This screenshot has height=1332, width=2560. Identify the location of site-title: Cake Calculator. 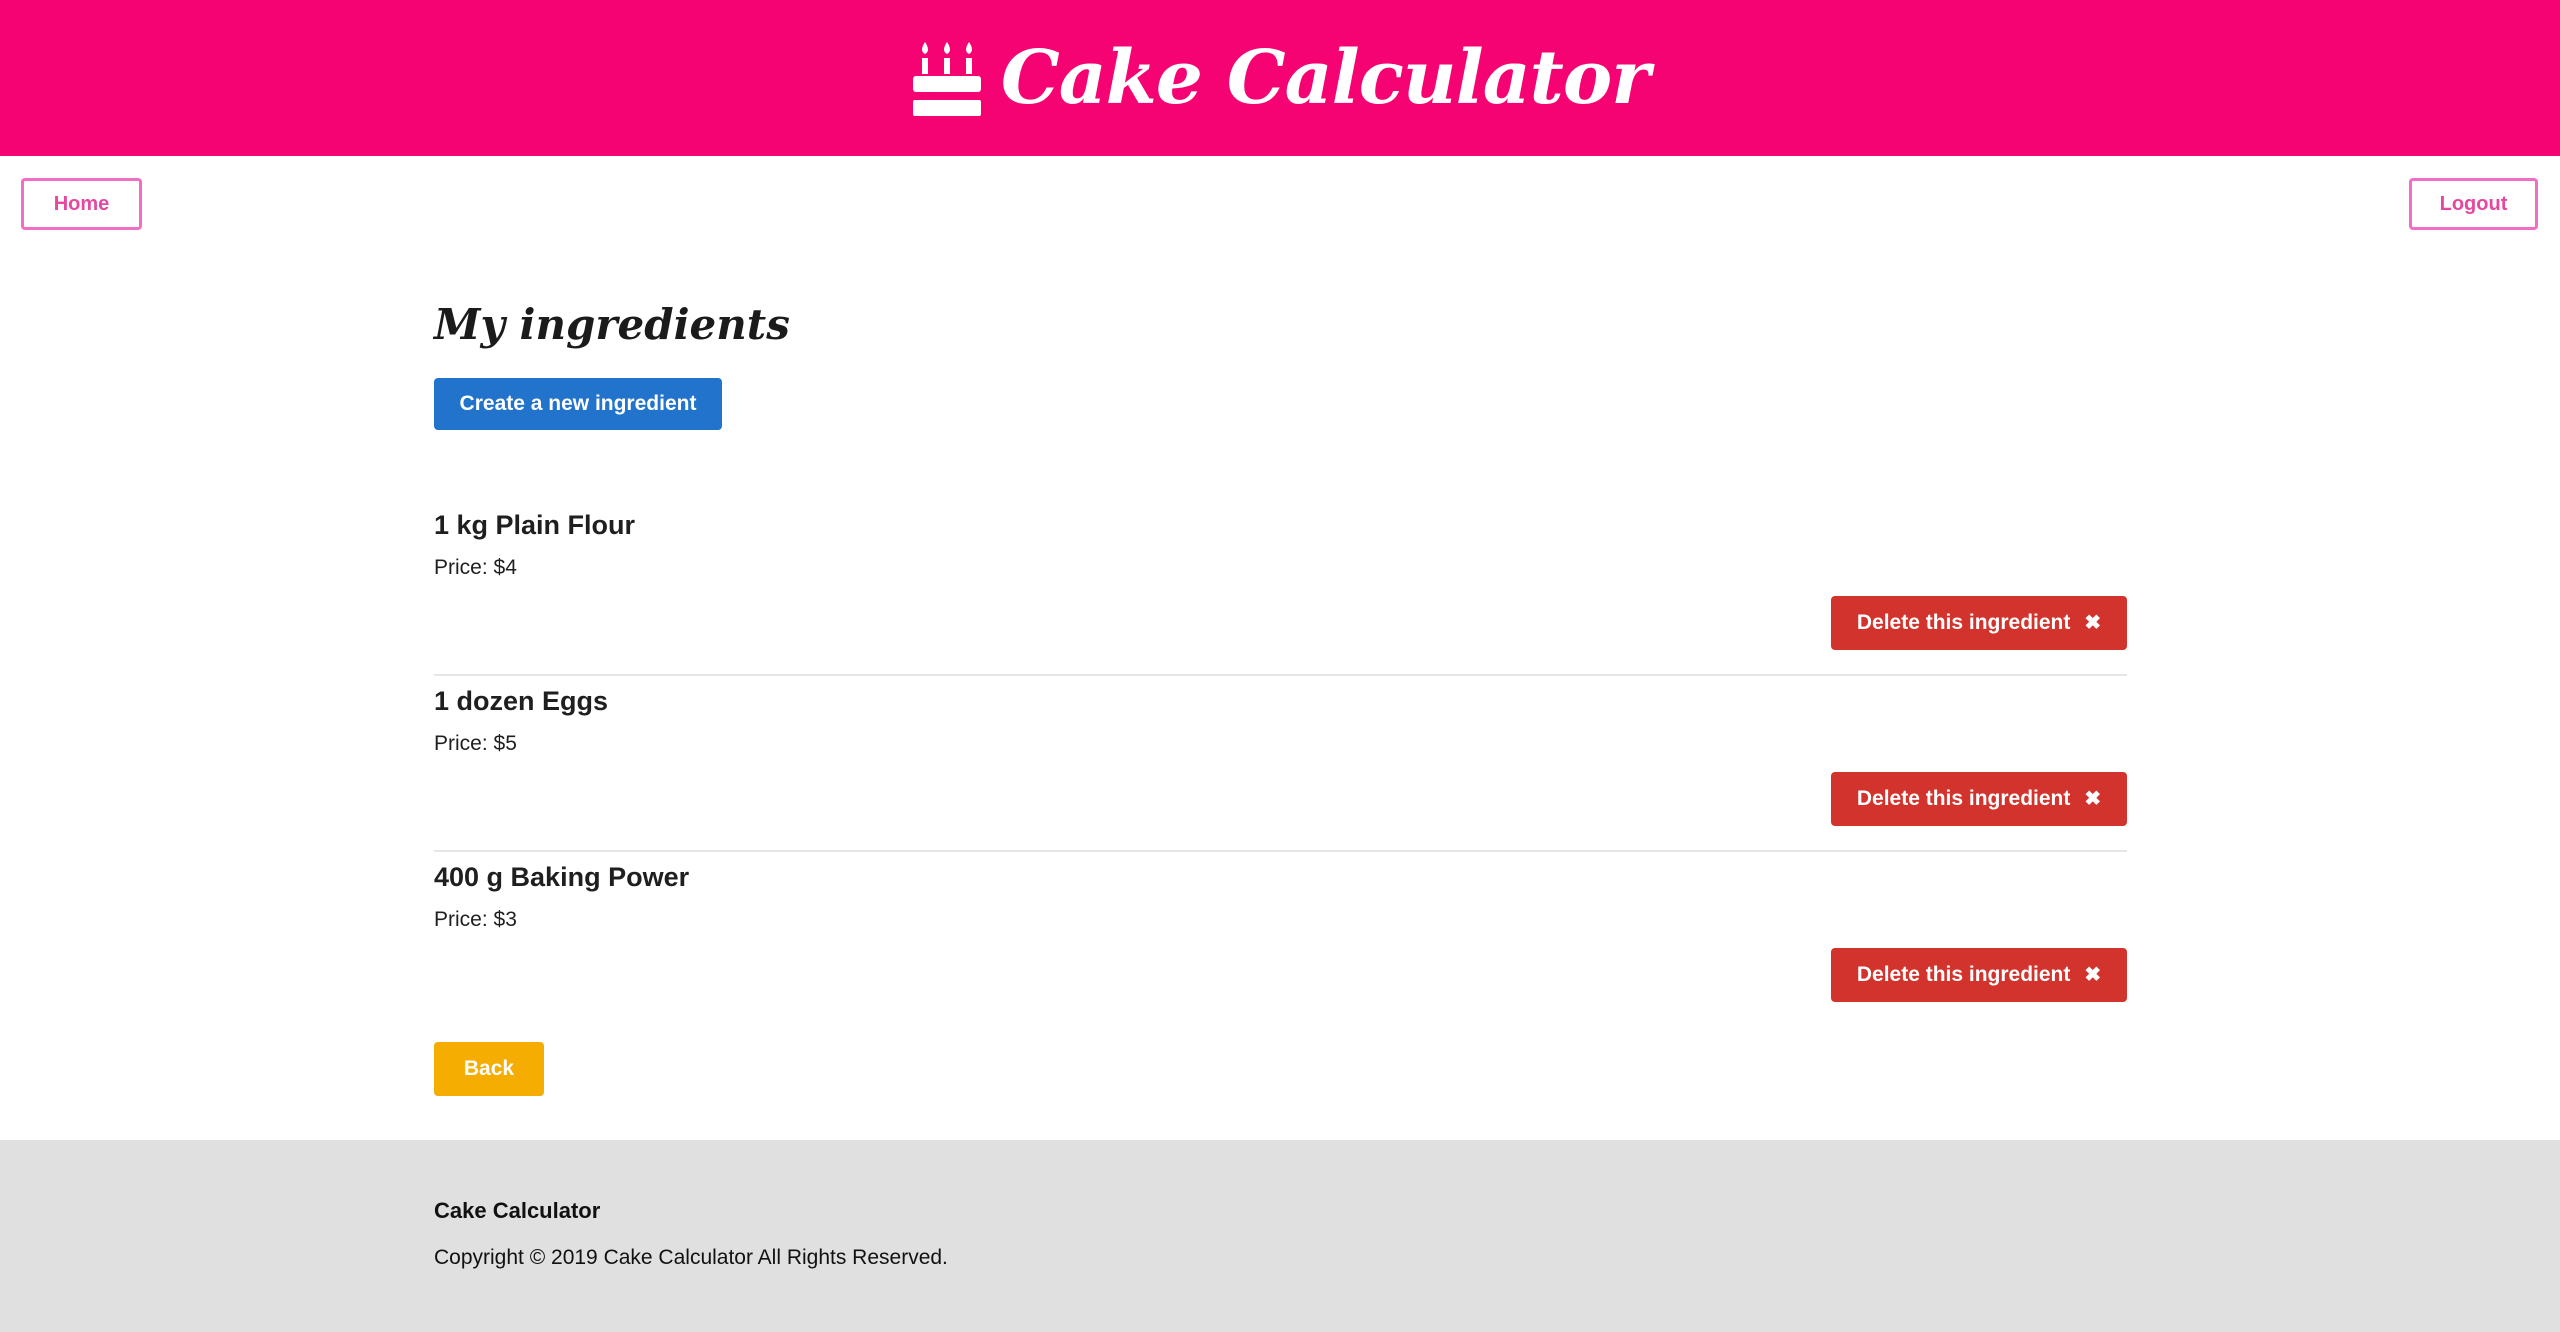
(1325, 78).